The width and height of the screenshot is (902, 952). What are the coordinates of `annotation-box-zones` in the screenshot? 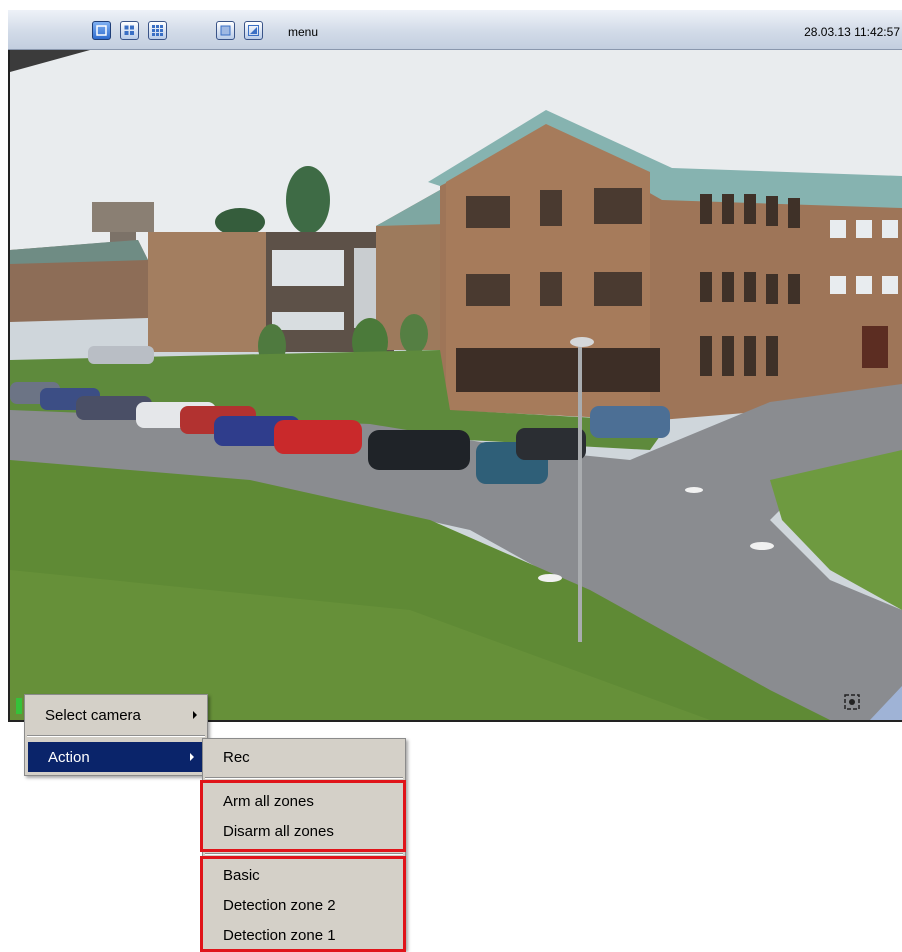 It's located at (303, 816).